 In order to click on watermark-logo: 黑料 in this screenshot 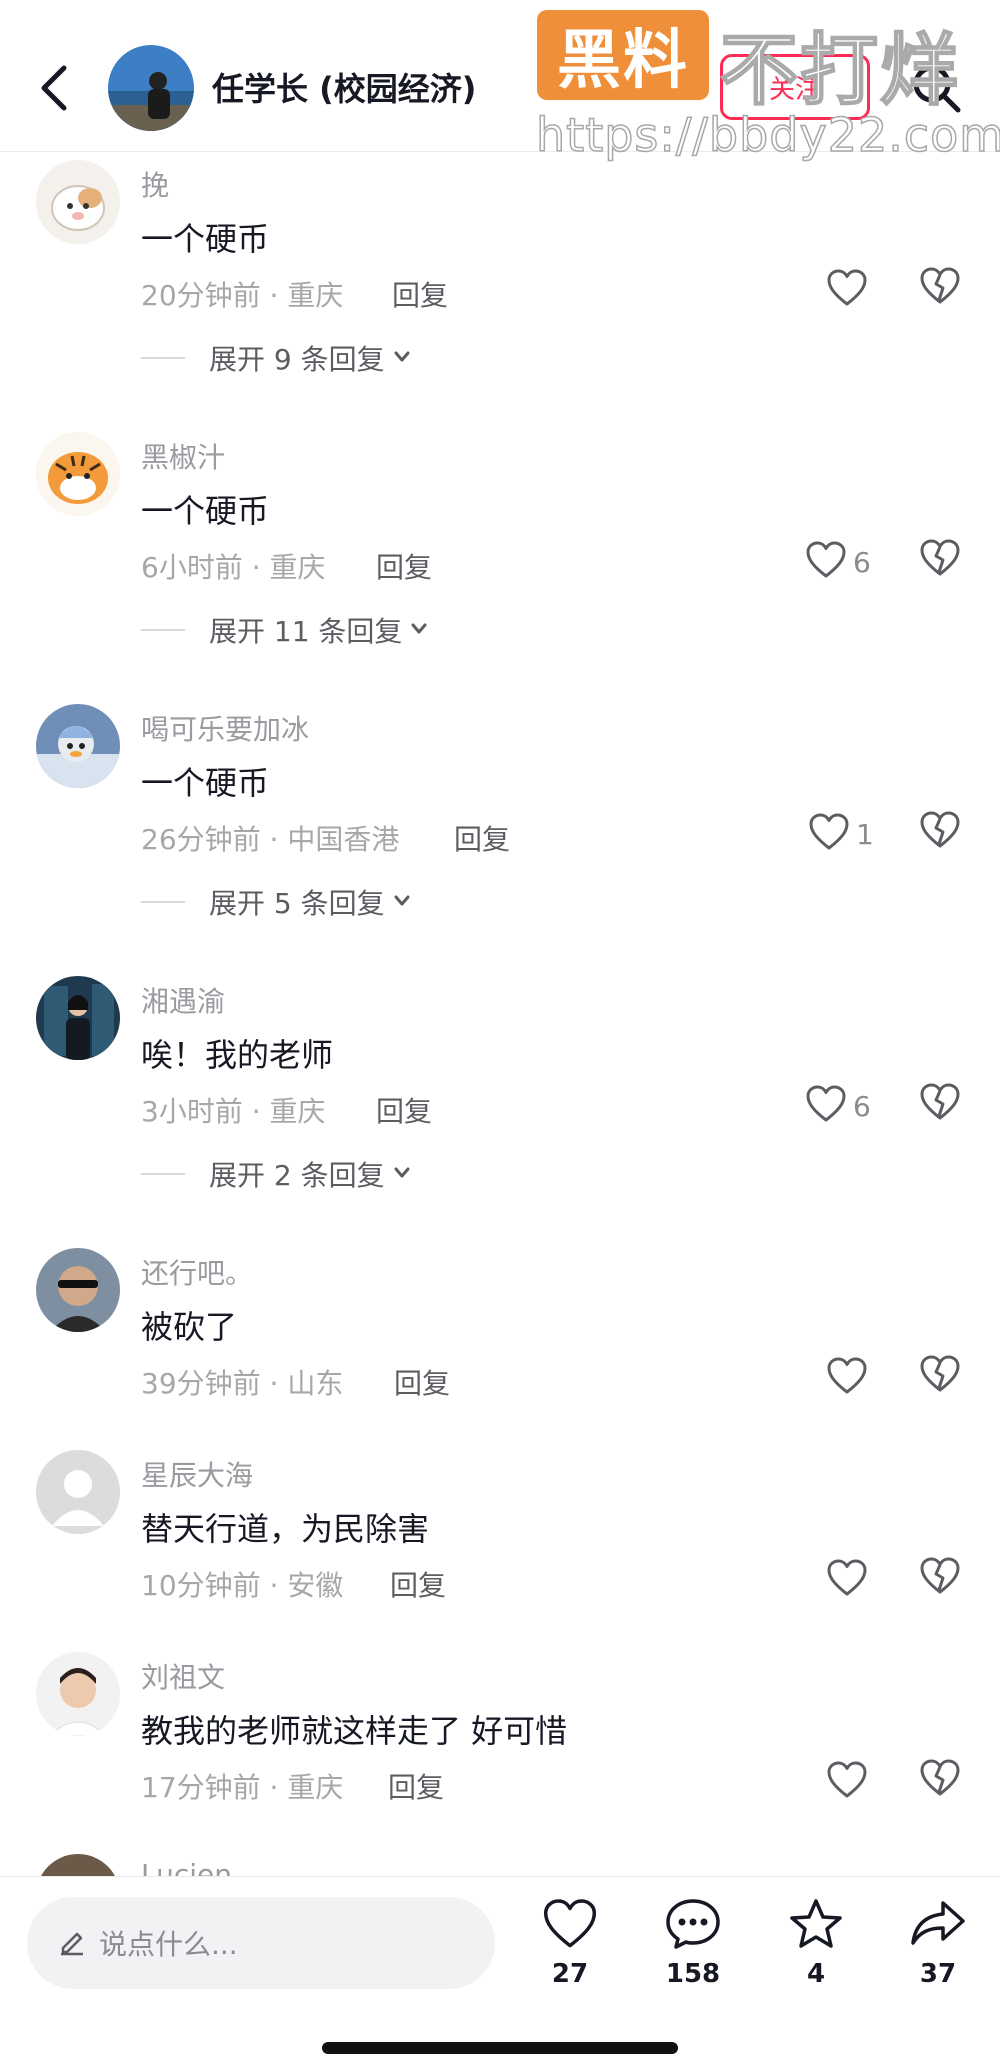, I will do `click(623, 55)`.